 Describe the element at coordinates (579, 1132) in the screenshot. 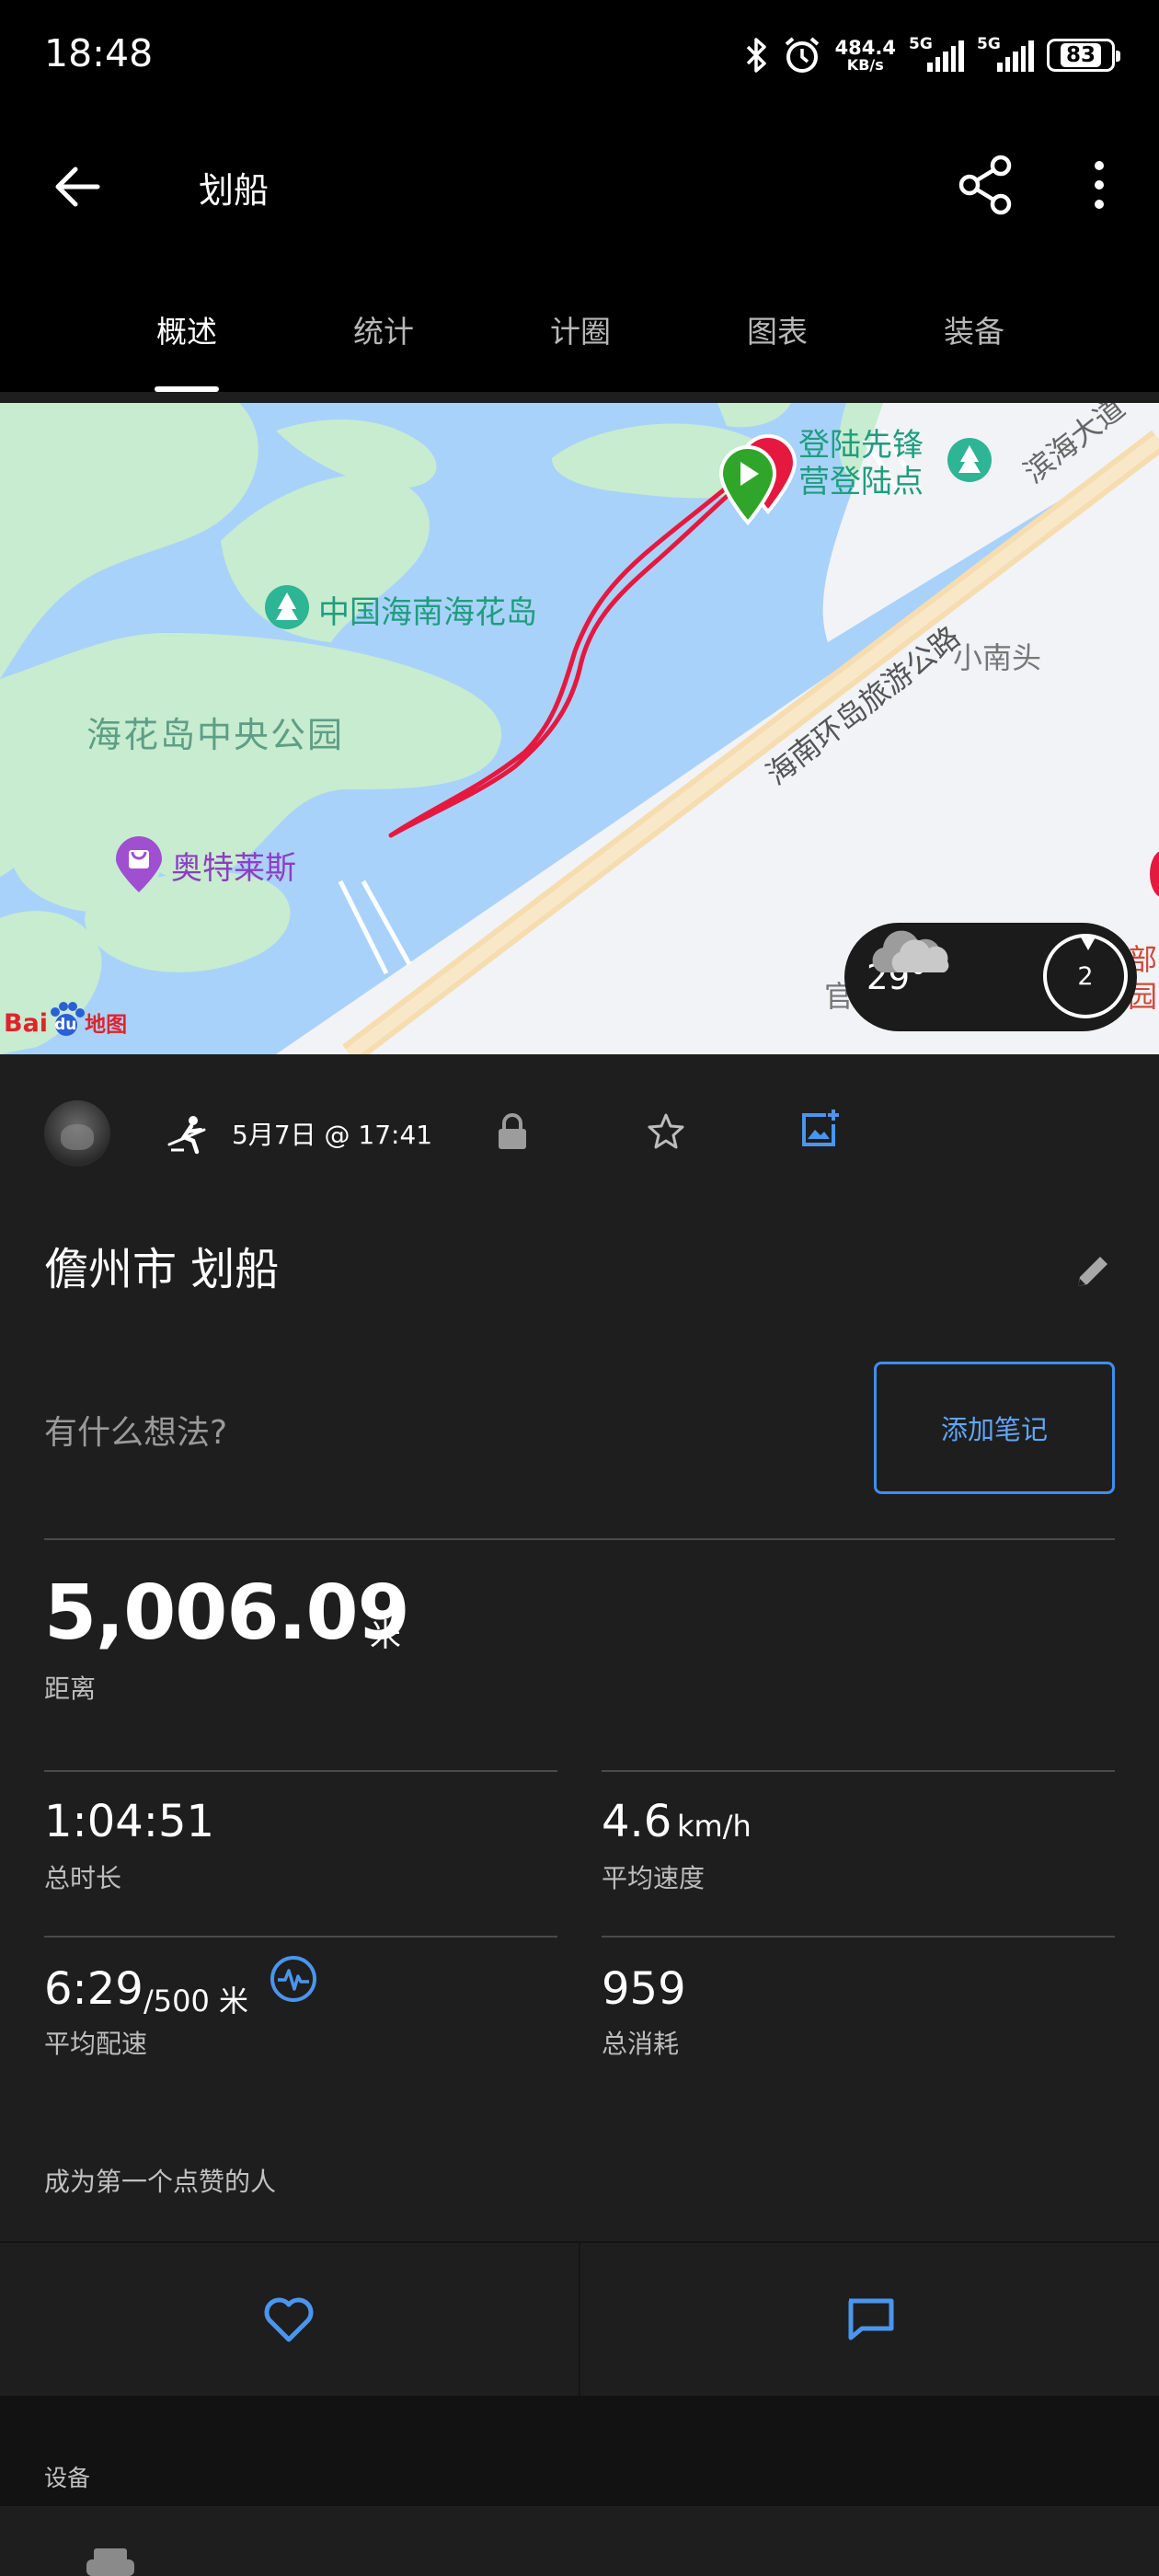

I see `activity-meta-row: 5月7日 @ 17:41` at that location.